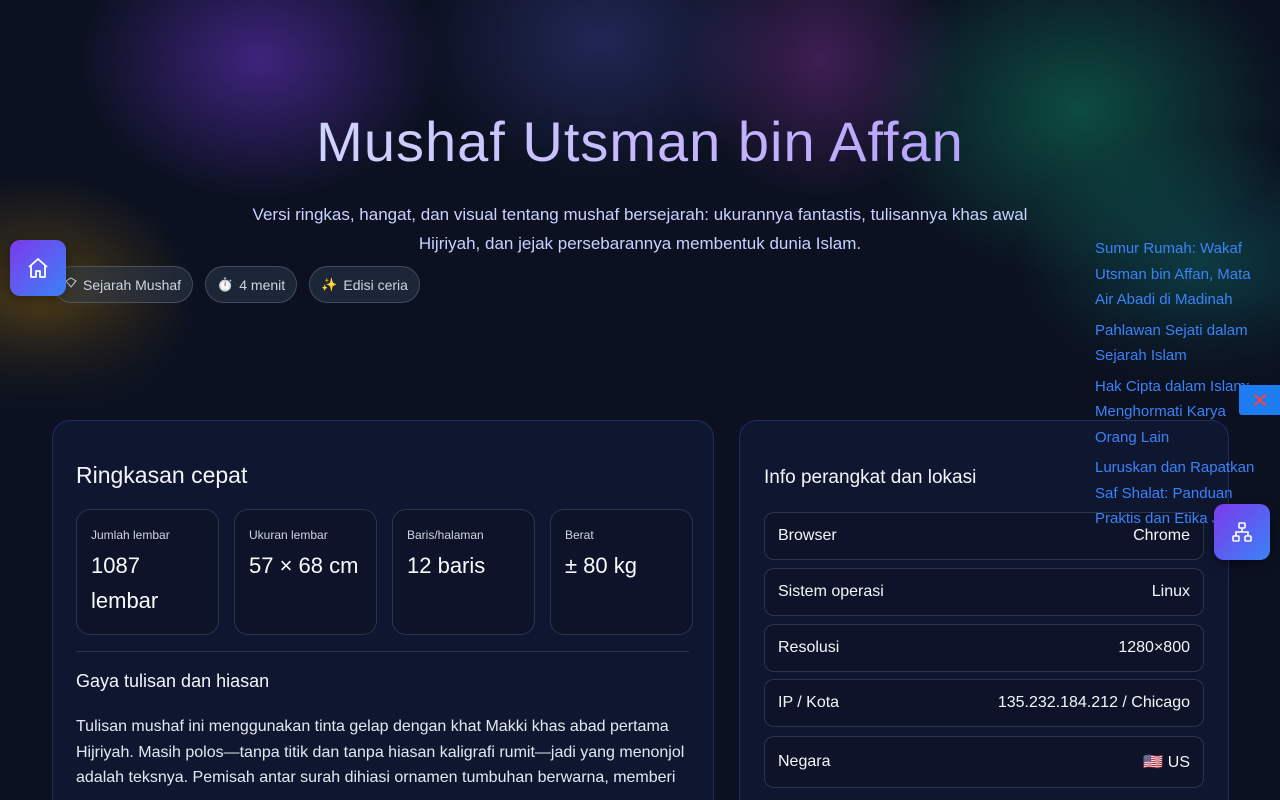 Image resolution: width=1280 pixels, height=800 pixels. What do you see at coordinates (446, 565) in the screenshot?
I see `stat-value: 12 baris` at bounding box center [446, 565].